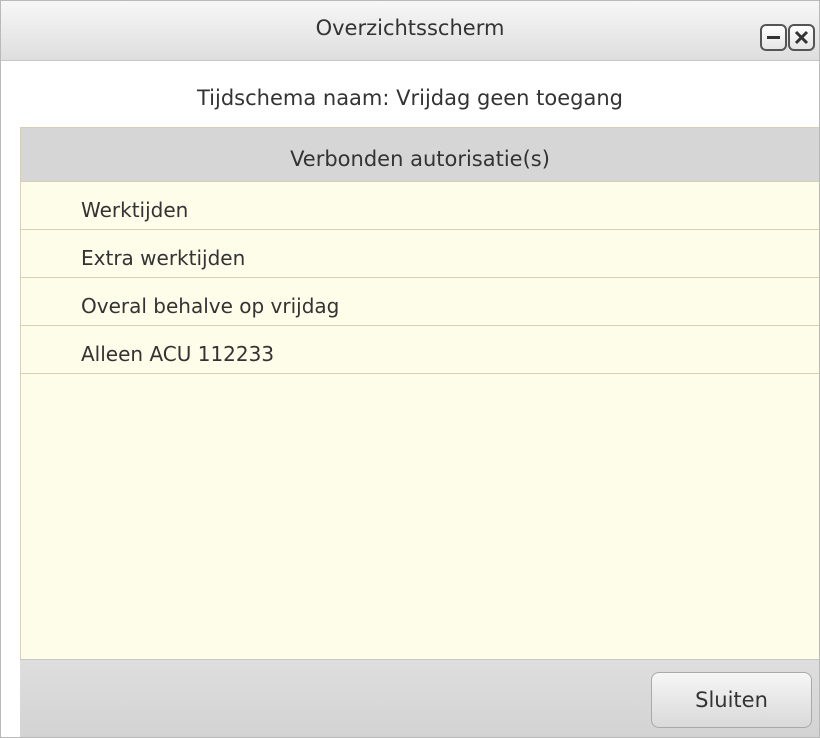 The image size is (820, 738). Describe the element at coordinates (420, 350) in the screenshot. I see `list-item: Alleen ACU 112233` at that location.